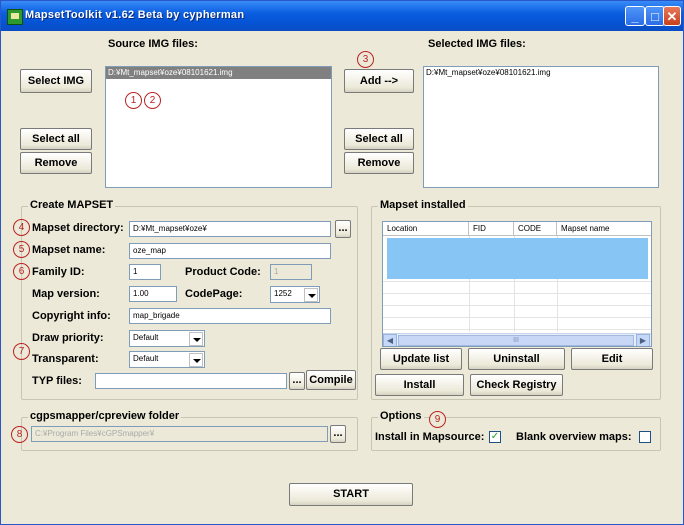 This screenshot has height=525, width=684. Describe the element at coordinates (365, 59) in the screenshot. I see `annotation-3: 3` at that location.